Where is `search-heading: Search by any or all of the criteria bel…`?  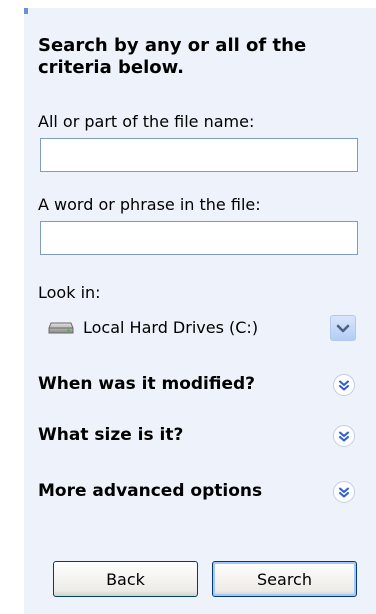
search-heading: Search by any or all of the criteria bel… is located at coordinates (172, 56).